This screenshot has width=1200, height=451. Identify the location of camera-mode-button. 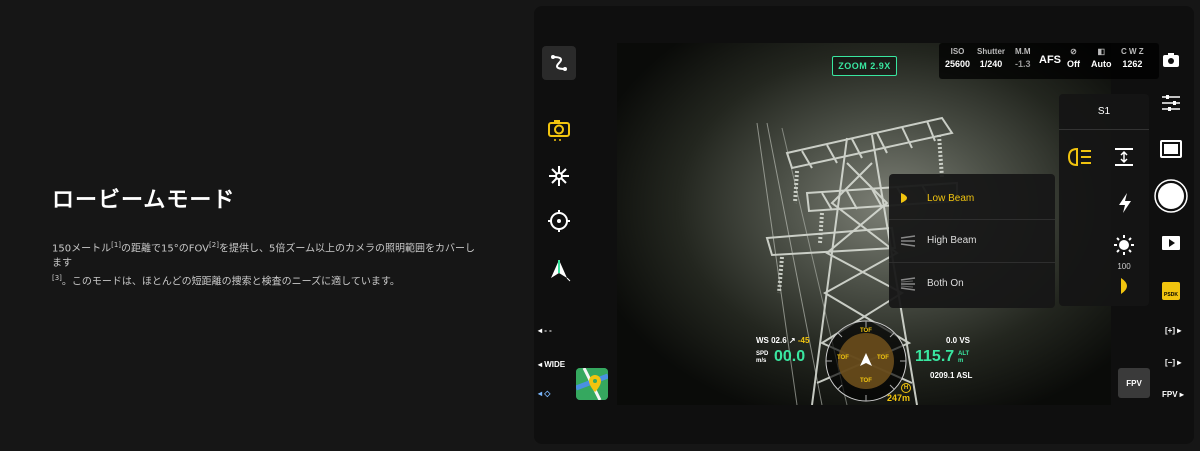
(559, 129).